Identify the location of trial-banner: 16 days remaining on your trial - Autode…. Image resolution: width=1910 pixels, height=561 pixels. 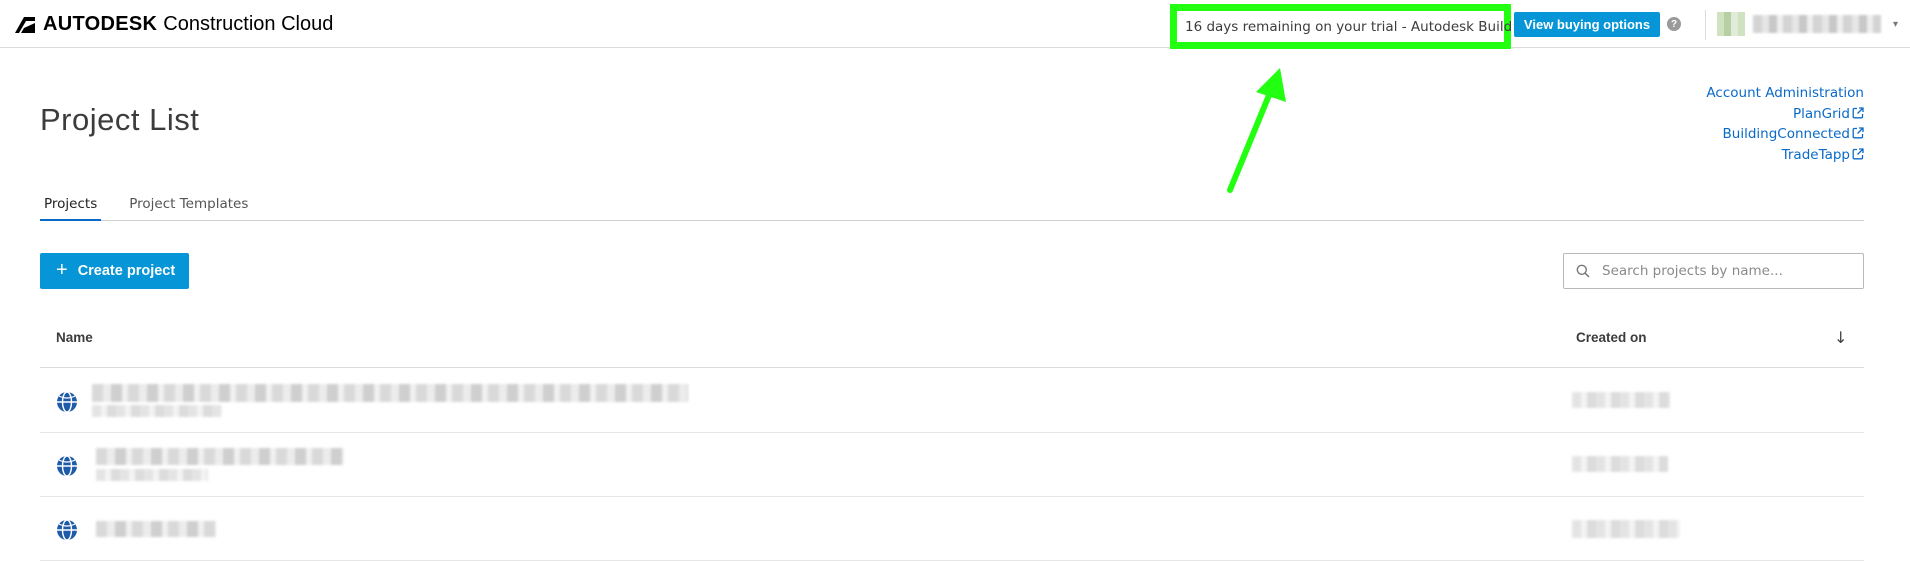
(1341, 26).